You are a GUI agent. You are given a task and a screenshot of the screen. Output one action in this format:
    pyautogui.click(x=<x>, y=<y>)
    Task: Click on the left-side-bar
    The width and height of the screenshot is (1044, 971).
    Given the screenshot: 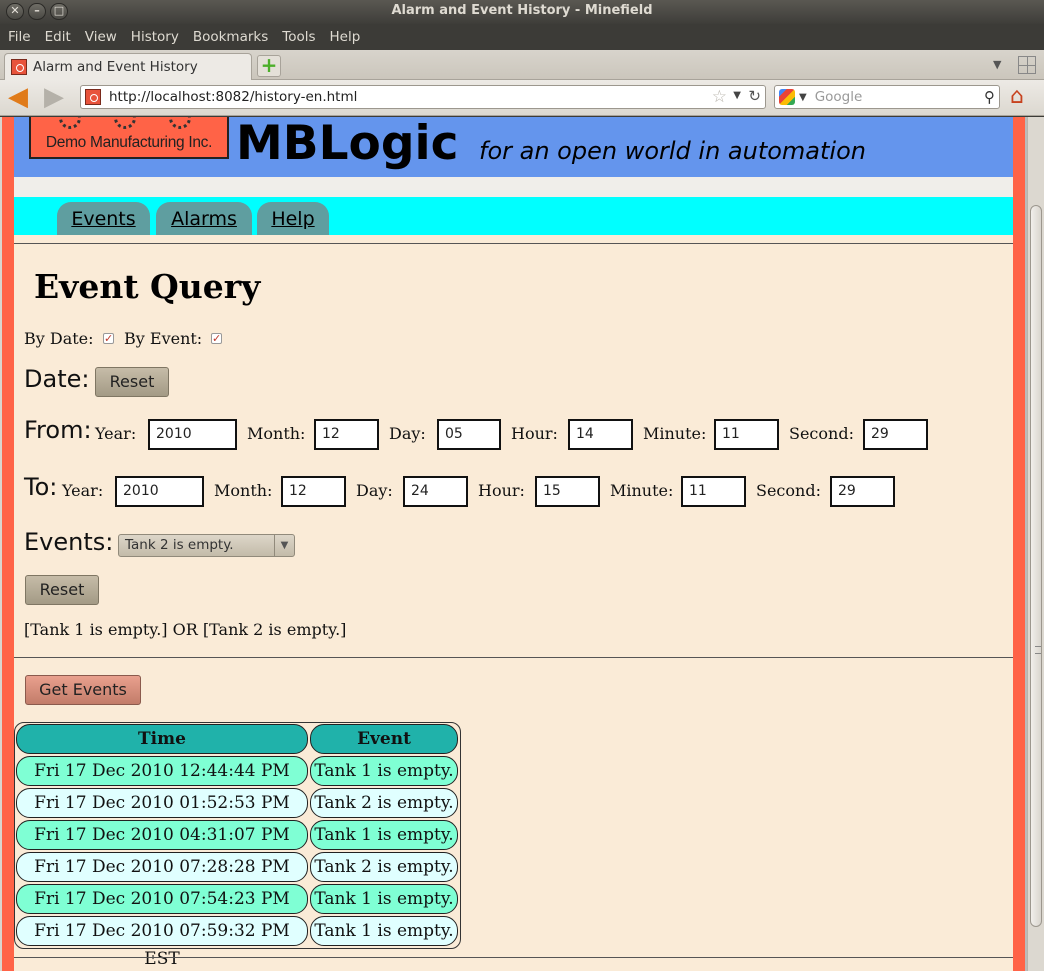 What is the action you would take?
    pyautogui.click(x=8, y=544)
    